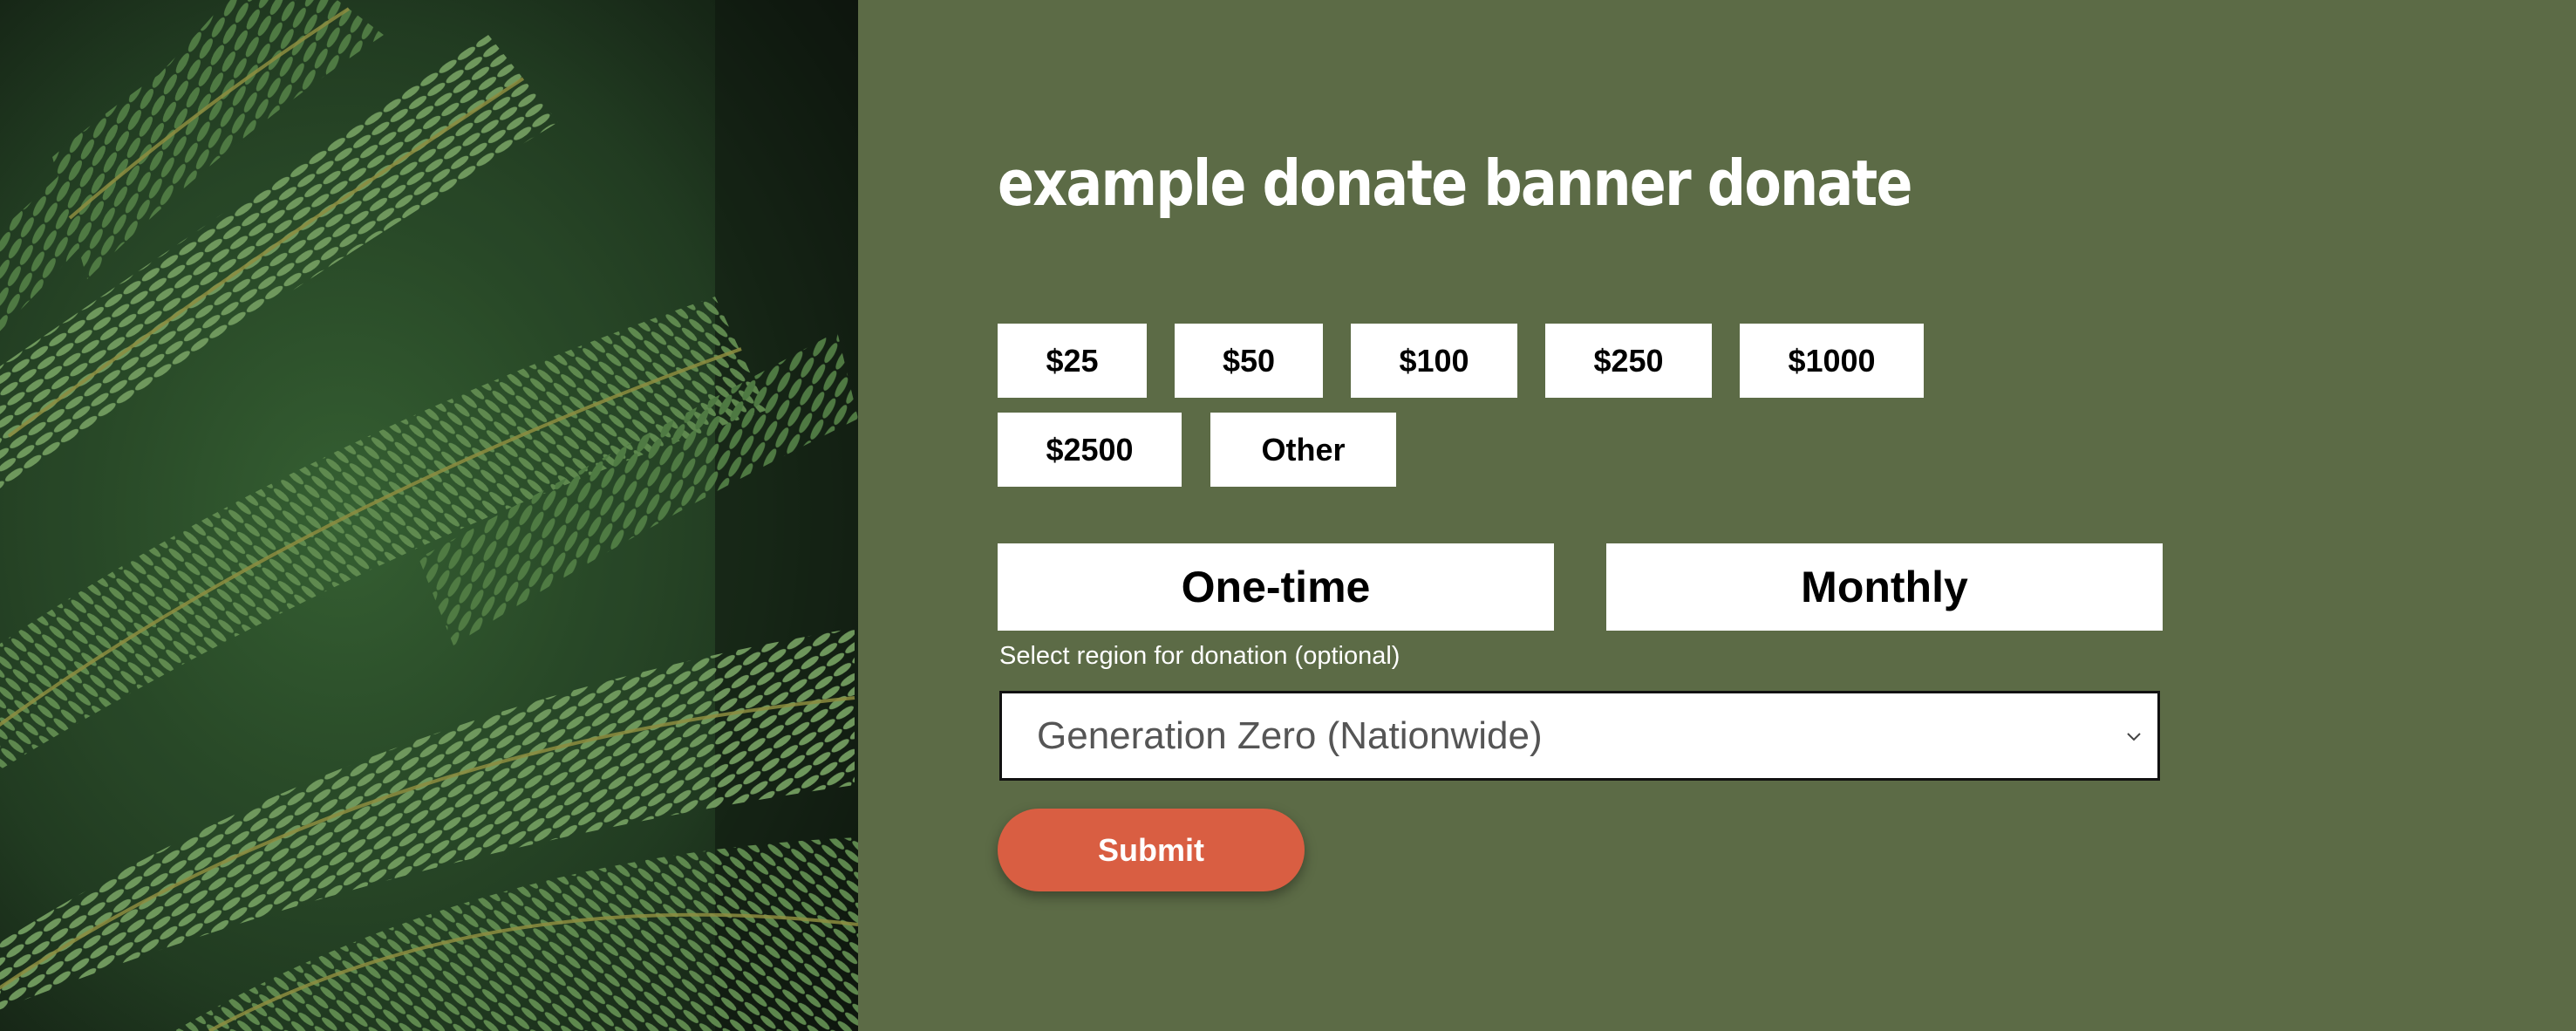 This screenshot has height=1031, width=2576. What do you see at coordinates (1629, 361) in the screenshot?
I see `amount-button-250: $250` at bounding box center [1629, 361].